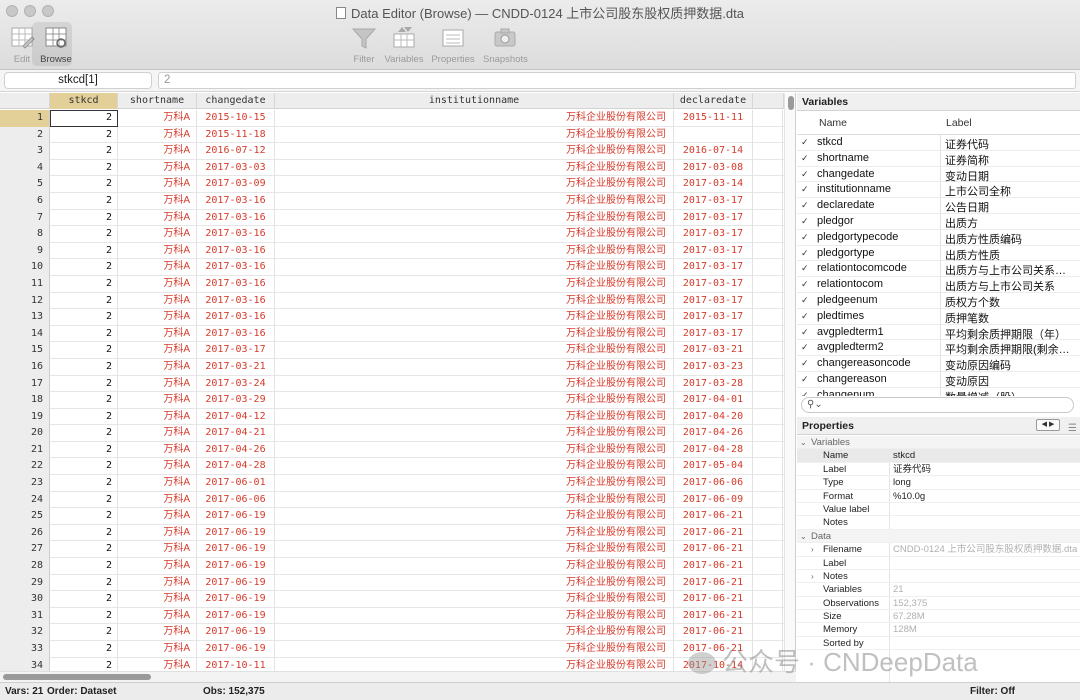 The height and width of the screenshot is (700, 1080). Describe the element at coordinates (713, 151) in the screenshot. I see `cell-declaredate: 2016-07-14` at that location.